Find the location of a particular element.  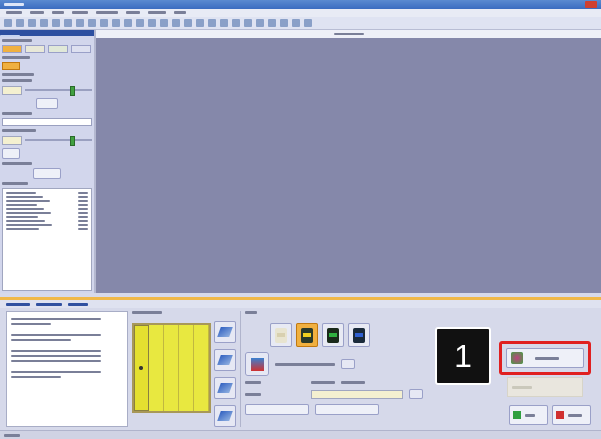

dropdown is located at coordinates (47, 122).